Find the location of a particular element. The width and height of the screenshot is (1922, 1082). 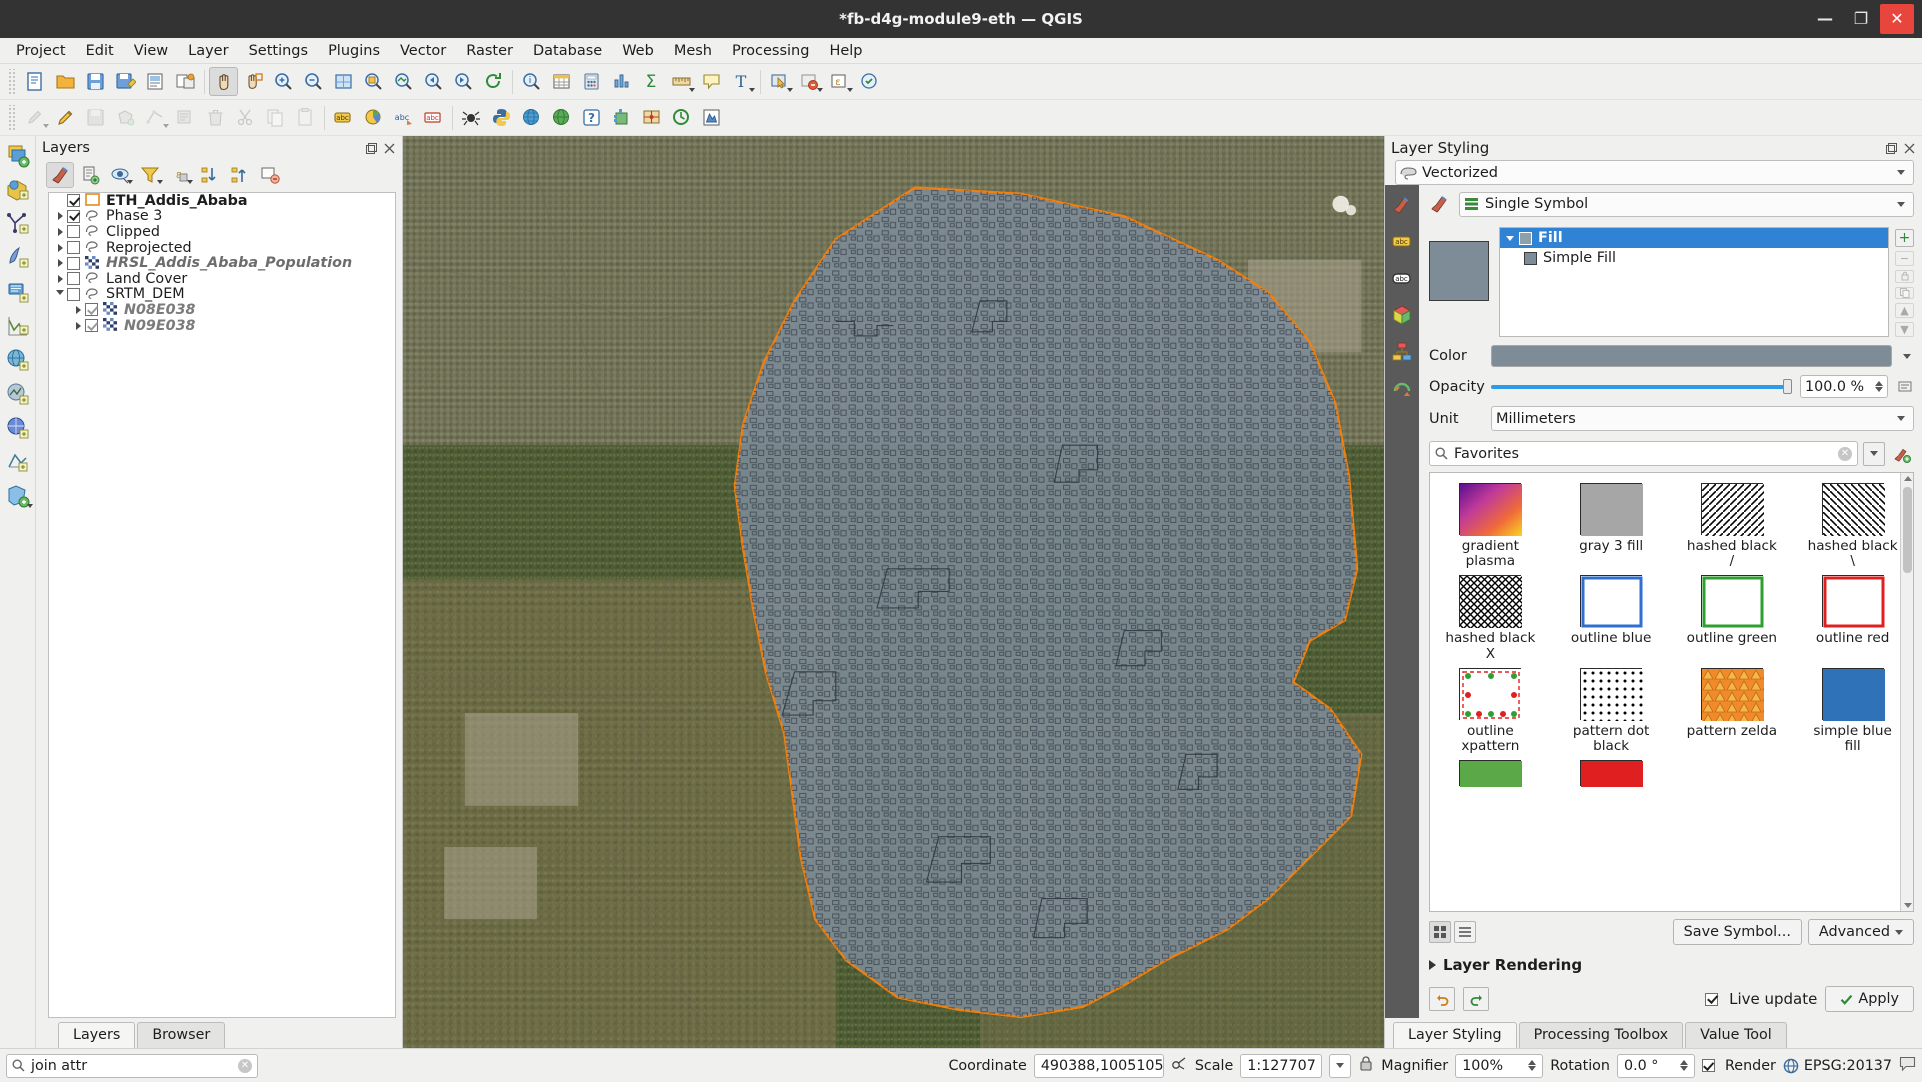

opacity-spinner-arrows is located at coordinates (1879, 386).